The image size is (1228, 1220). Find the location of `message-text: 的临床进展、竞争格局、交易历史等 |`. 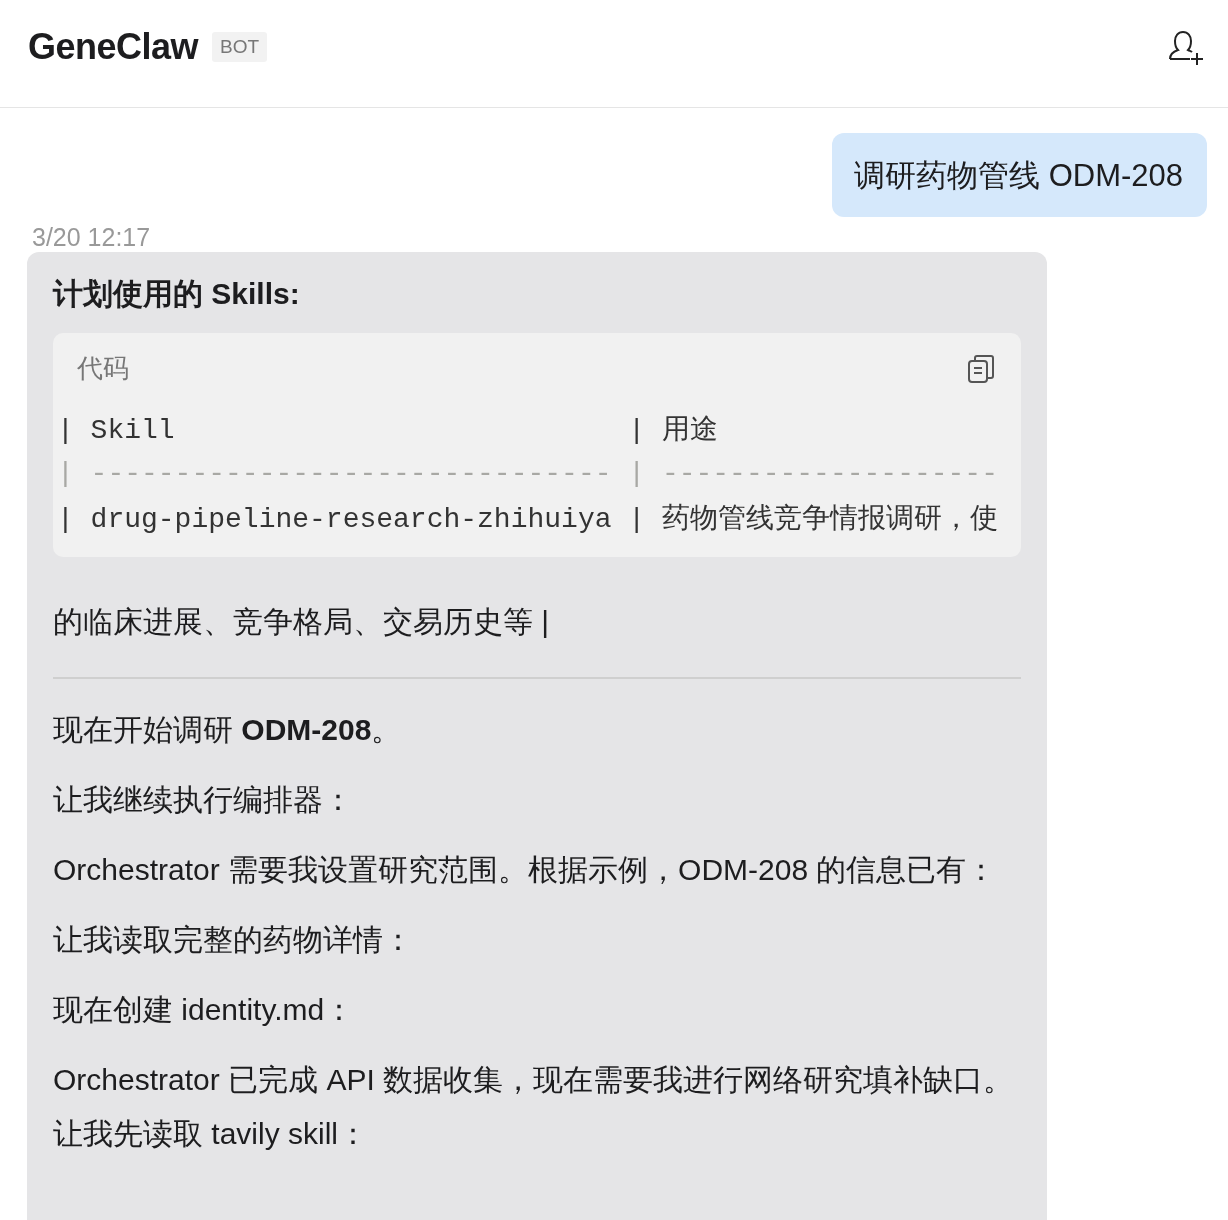

message-text: 的临床进展、竞争格局、交易历史等 | is located at coordinates (302, 622).